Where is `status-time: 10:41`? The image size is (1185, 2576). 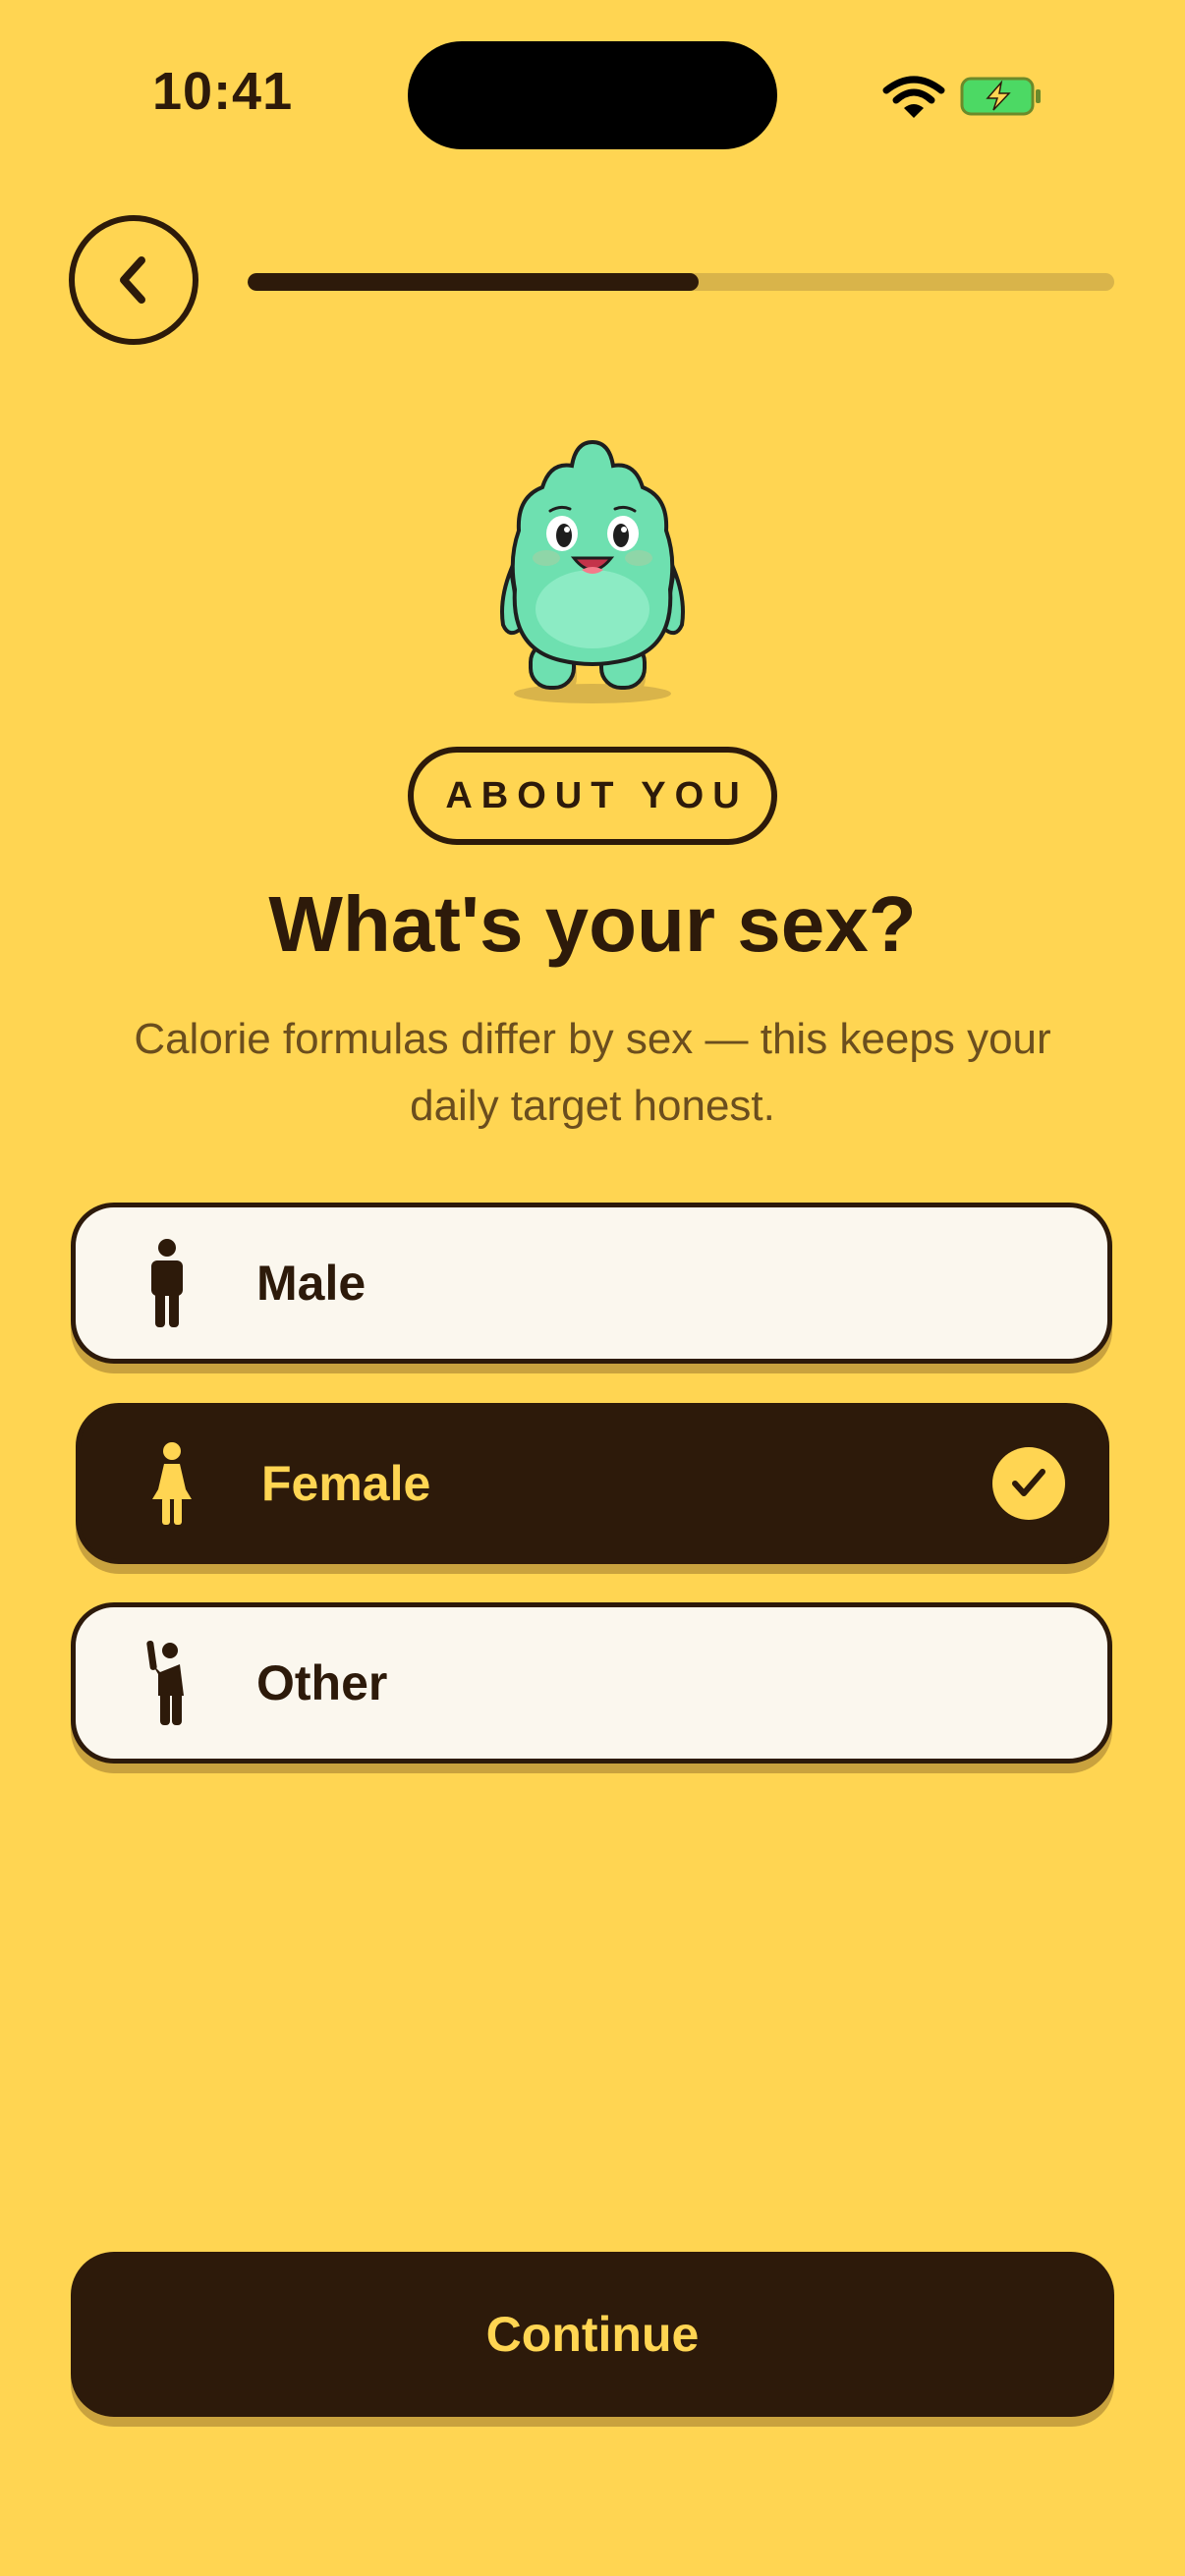
status-time: 10:41 is located at coordinates (223, 91).